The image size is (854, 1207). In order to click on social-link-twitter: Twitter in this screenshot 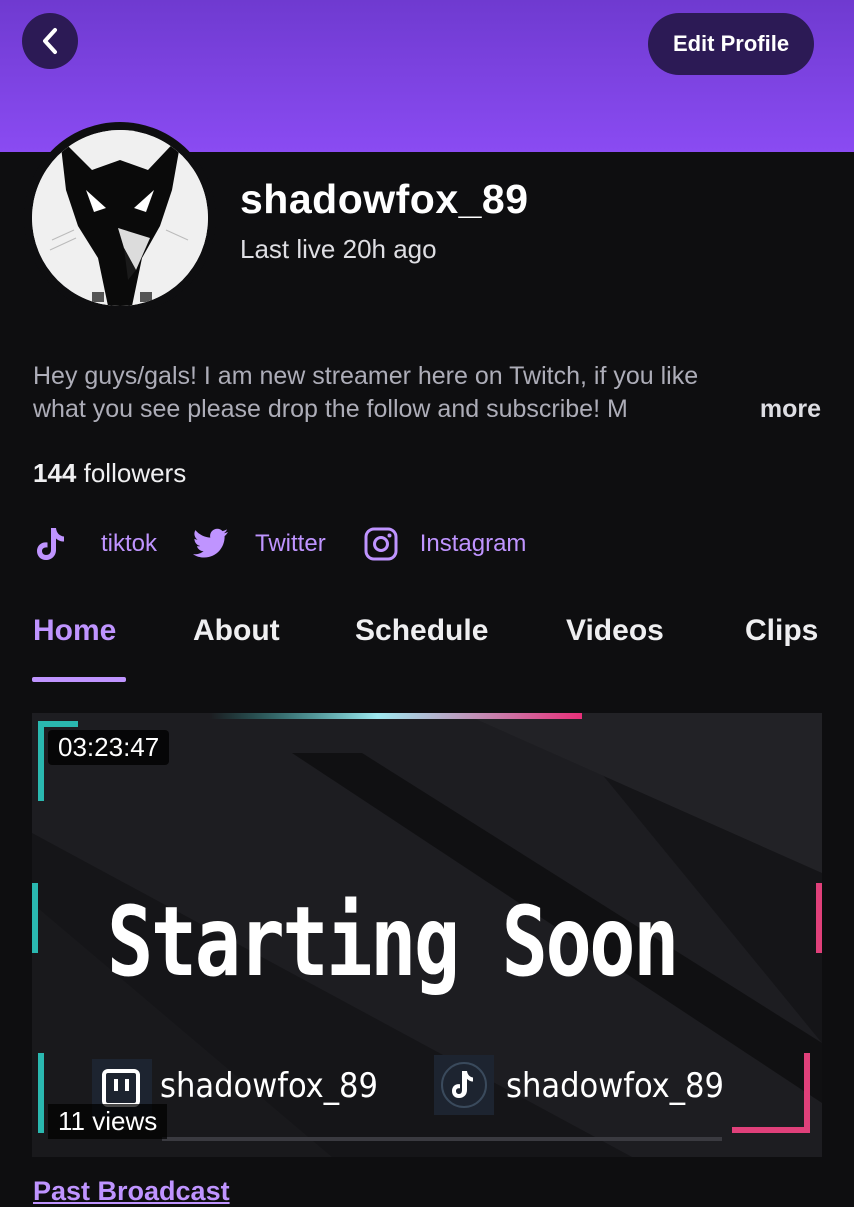, I will do `click(259, 544)`.